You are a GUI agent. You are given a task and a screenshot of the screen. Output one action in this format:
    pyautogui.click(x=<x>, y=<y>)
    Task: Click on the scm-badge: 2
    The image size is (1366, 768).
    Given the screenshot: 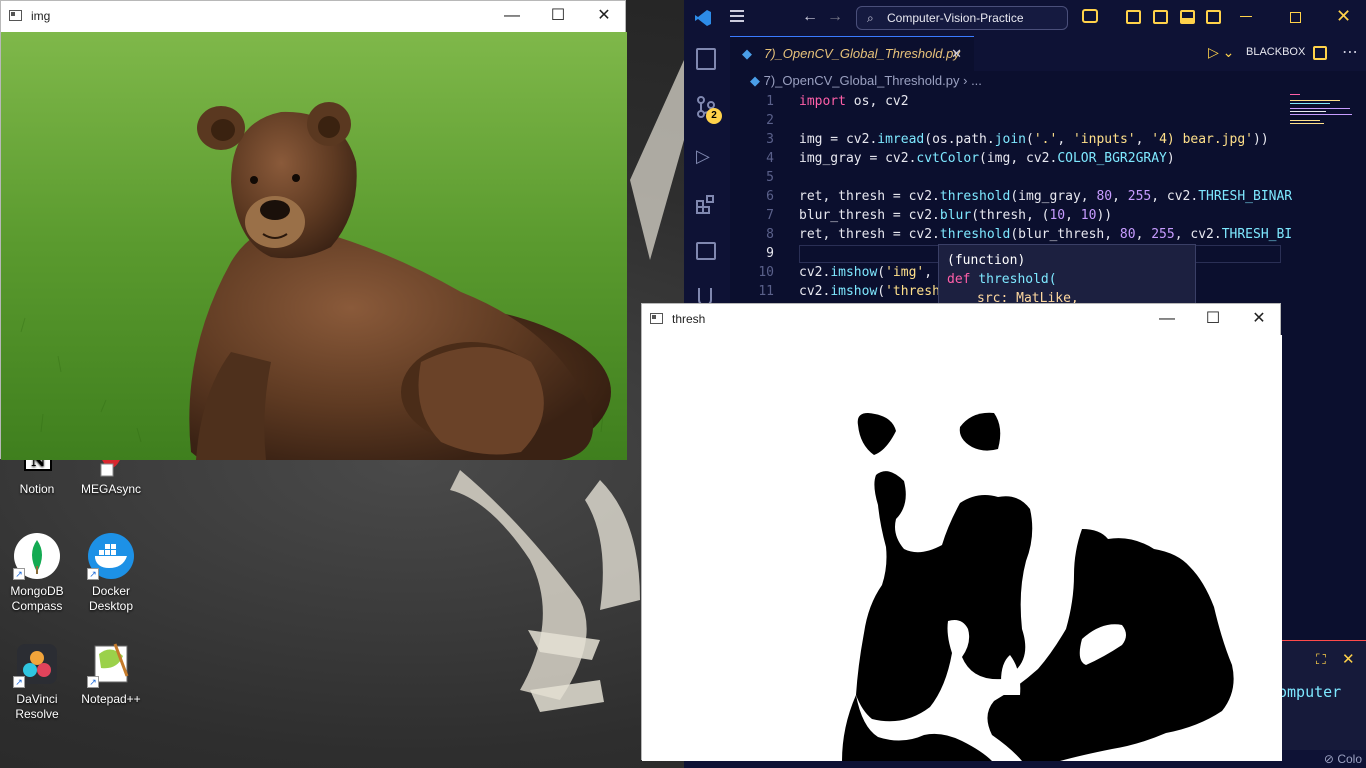 What is the action you would take?
    pyautogui.click(x=714, y=116)
    